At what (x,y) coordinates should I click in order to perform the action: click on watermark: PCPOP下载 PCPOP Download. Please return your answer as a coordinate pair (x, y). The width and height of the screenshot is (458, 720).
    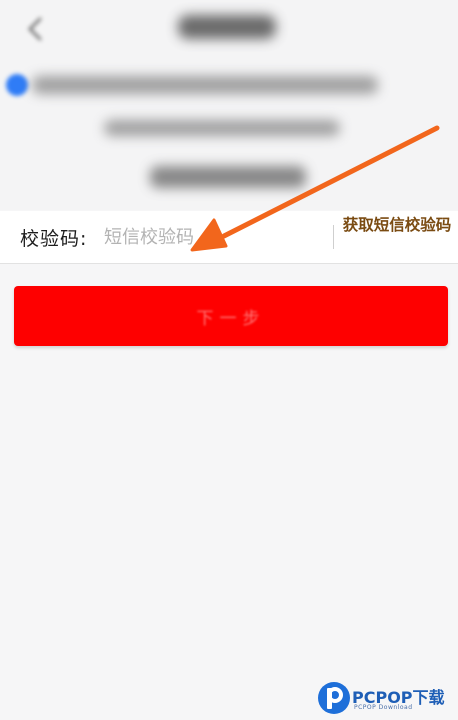
    Looking at the image, I should click on (386, 698).